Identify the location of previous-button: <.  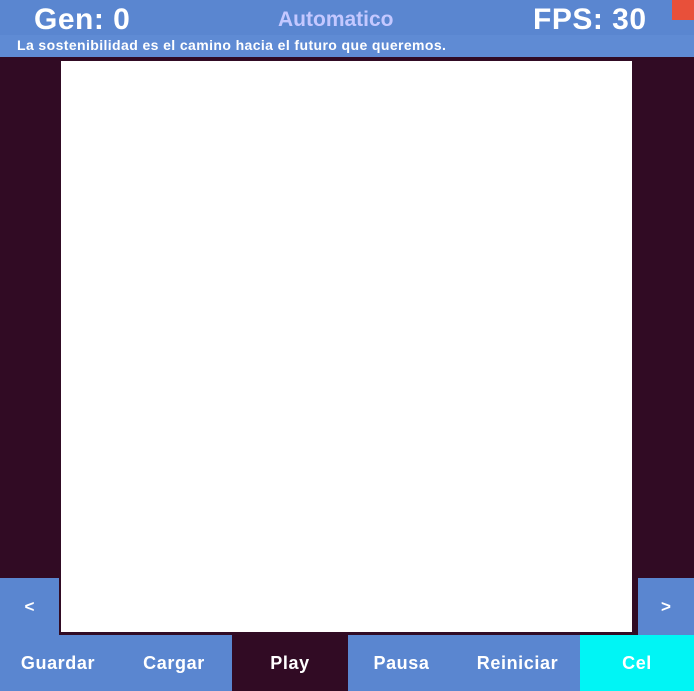
(29, 606).